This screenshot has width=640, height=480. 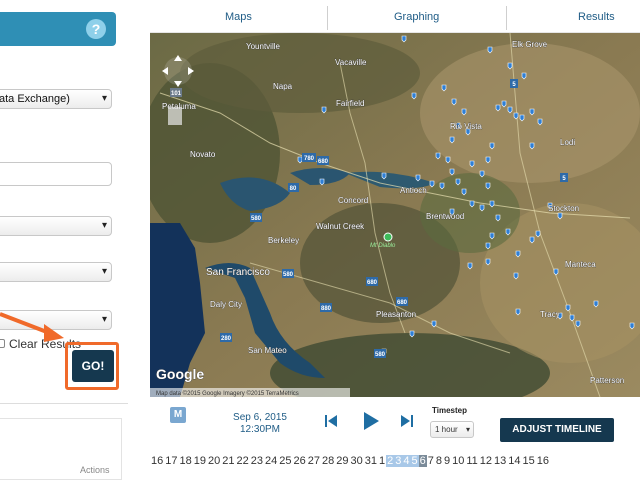 I want to click on actions-column-header: Actions, so click(x=95, y=470).